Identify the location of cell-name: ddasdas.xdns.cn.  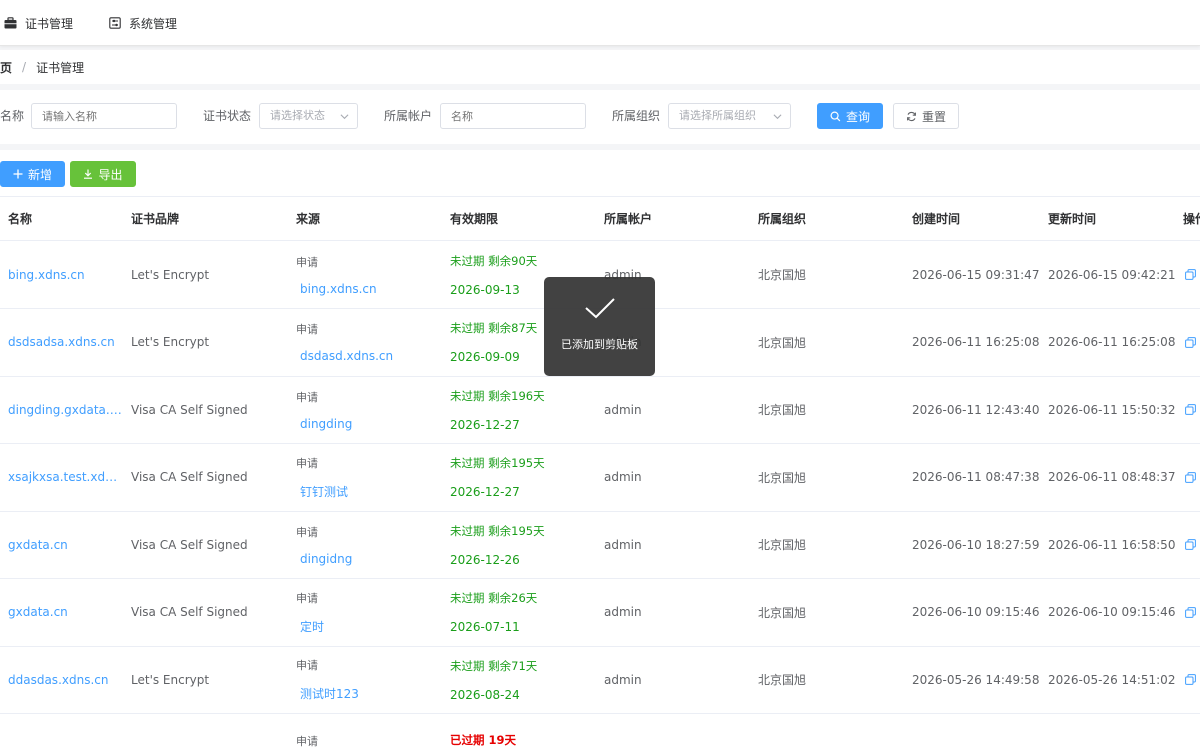
(66, 679).